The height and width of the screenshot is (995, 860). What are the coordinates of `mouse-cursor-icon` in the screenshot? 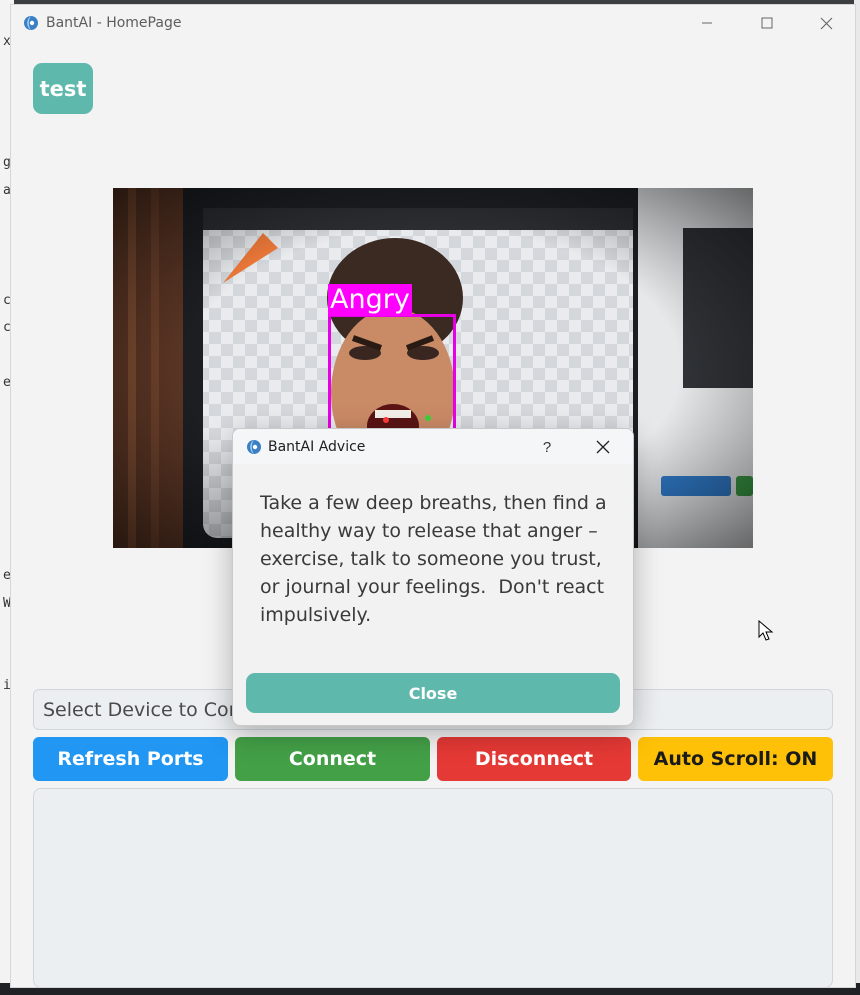 It's located at (766, 630).